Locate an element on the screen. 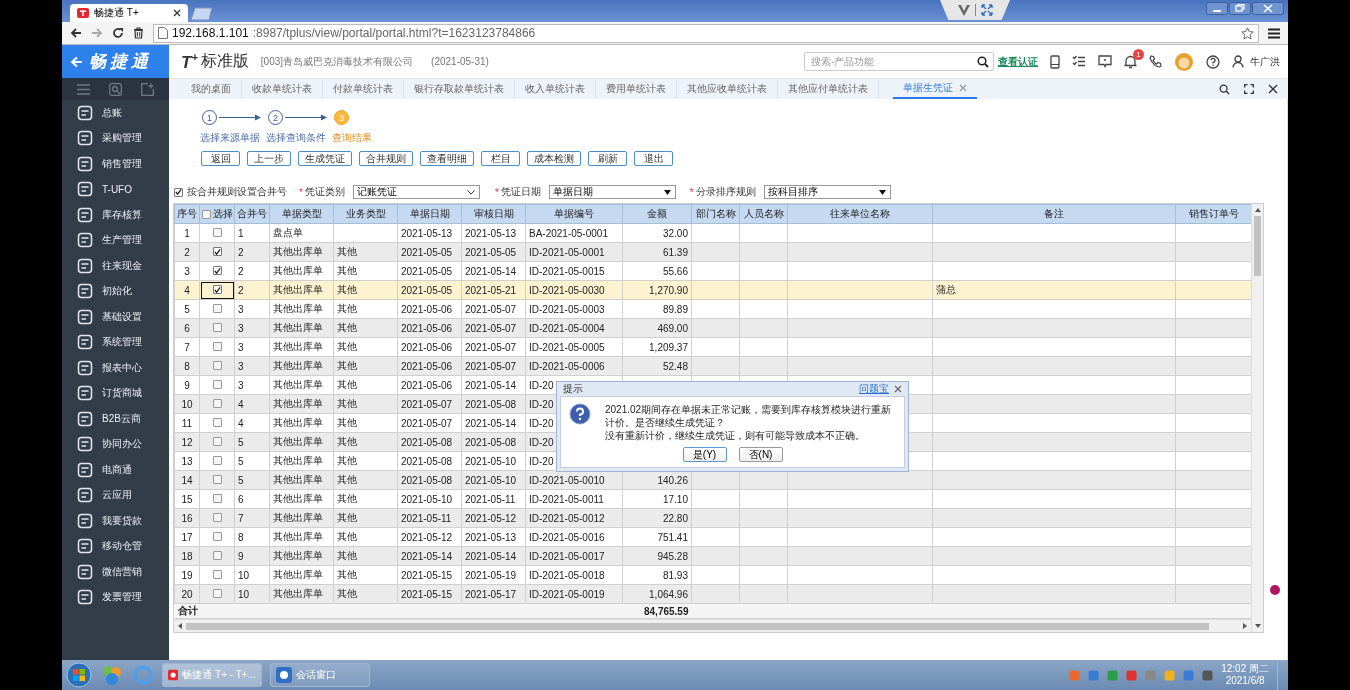 The image size is (1350, 690). sidebar-item: 协同办公 is located at coordinates (115, 444).